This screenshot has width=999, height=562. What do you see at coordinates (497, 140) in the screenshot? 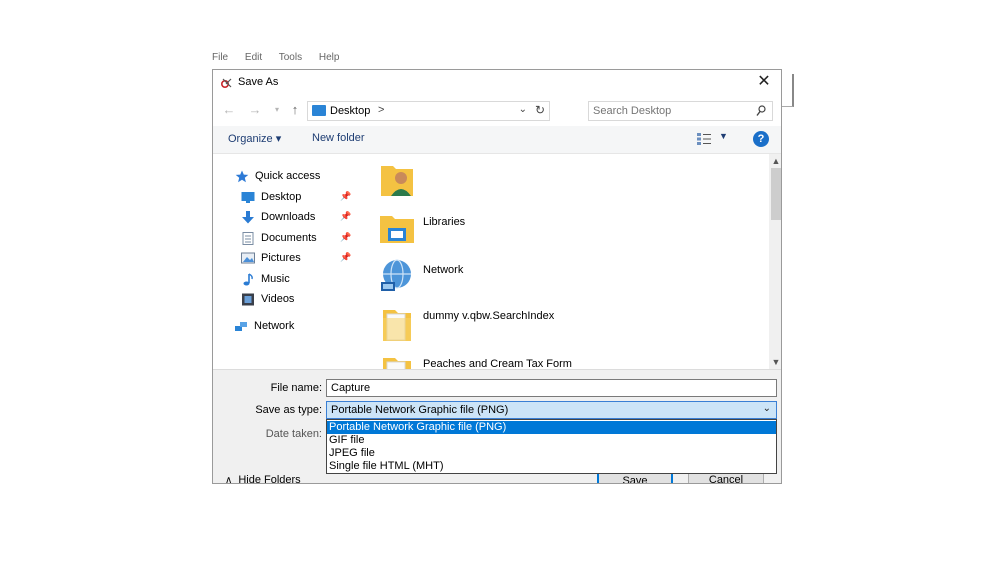
I see `command-bar: Organize ▾ New folder ▼ ?` at bounding box center [497, 140].